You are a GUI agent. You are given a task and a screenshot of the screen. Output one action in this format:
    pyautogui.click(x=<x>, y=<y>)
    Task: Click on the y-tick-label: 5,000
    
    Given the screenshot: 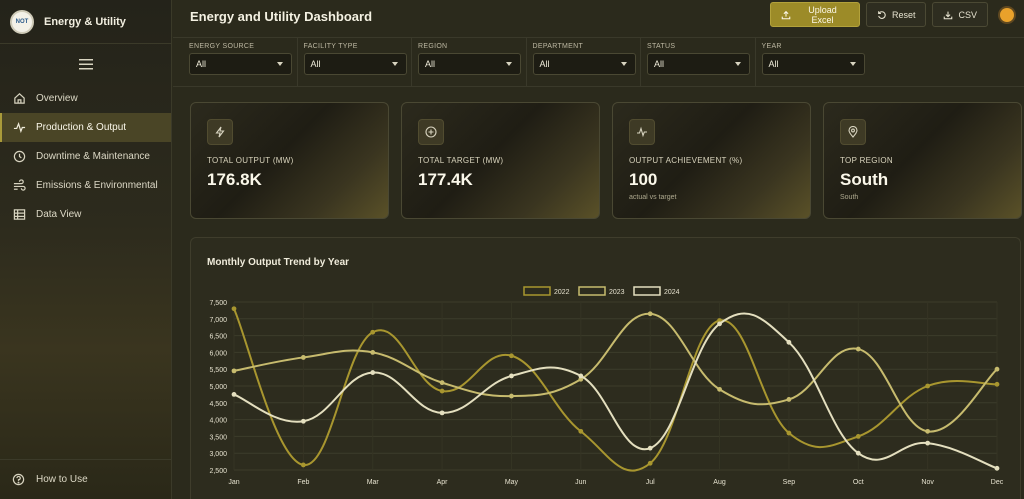 What is the action you would take?
    pyautogui.click(x=218, y=387)
    